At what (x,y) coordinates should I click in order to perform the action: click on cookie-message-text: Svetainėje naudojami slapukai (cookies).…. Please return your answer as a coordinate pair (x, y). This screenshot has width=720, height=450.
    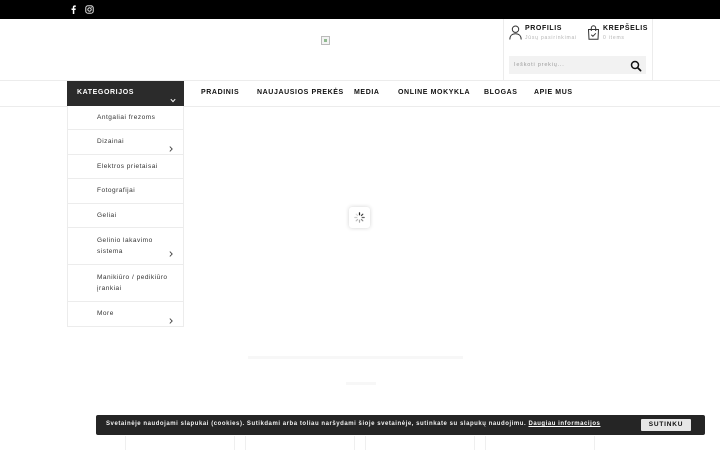
    Looking at the image, I should click on (353, 424).